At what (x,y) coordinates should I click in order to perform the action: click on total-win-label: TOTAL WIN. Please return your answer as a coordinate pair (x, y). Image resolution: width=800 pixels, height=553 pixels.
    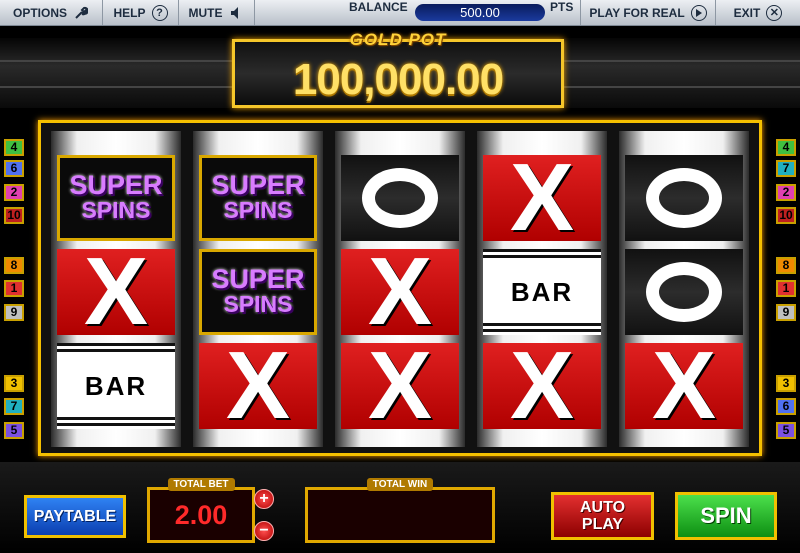
    Looking at the image, I should click on (400, 484).